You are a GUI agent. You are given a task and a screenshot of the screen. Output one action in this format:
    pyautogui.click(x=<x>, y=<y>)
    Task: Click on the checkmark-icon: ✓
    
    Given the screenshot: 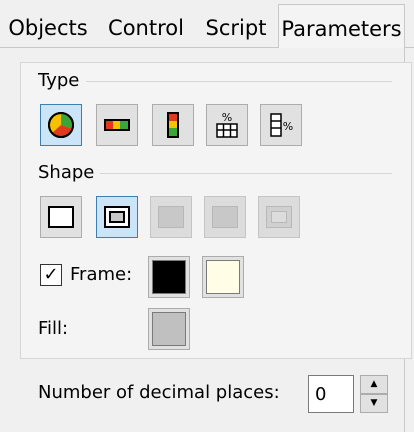 What is the action you would take?
    pyautogui.click(x=51, y=274)
    